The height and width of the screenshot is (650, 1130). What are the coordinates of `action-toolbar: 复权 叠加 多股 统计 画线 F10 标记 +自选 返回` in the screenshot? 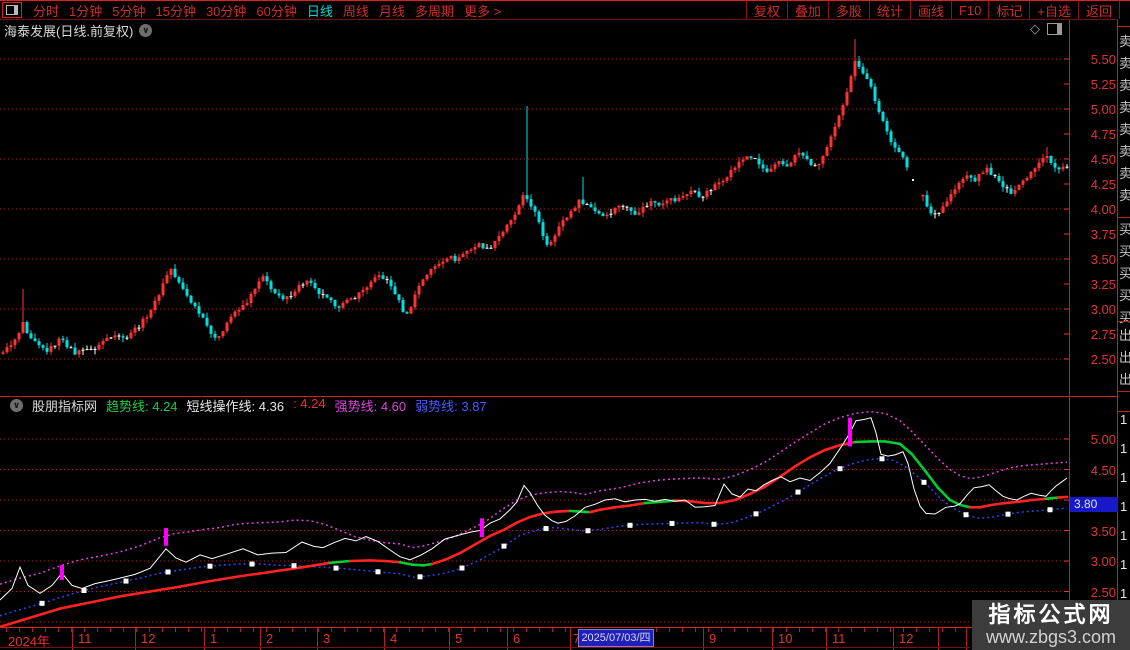 It's located at (932, 10).